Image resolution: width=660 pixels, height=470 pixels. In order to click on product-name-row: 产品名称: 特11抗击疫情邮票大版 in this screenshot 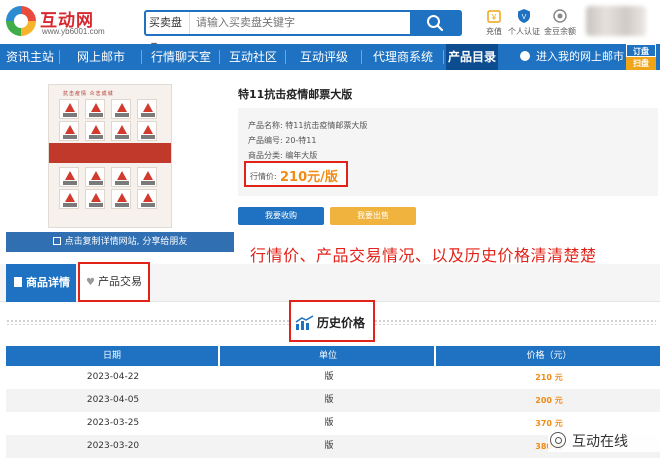, I will do `click(308, 125)`.